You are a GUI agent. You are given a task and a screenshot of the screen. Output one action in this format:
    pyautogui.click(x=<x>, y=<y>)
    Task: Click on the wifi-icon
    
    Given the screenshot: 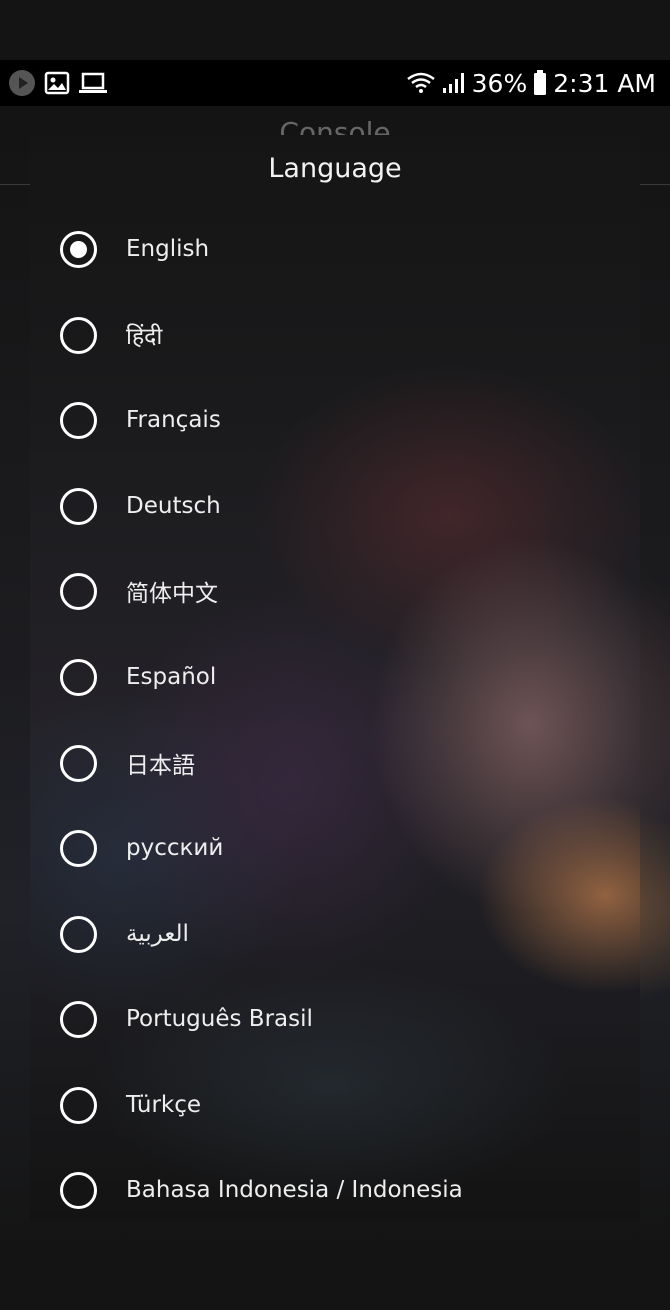 What is the action you would take?
    pyautogui.click(x=421, y=83)
    